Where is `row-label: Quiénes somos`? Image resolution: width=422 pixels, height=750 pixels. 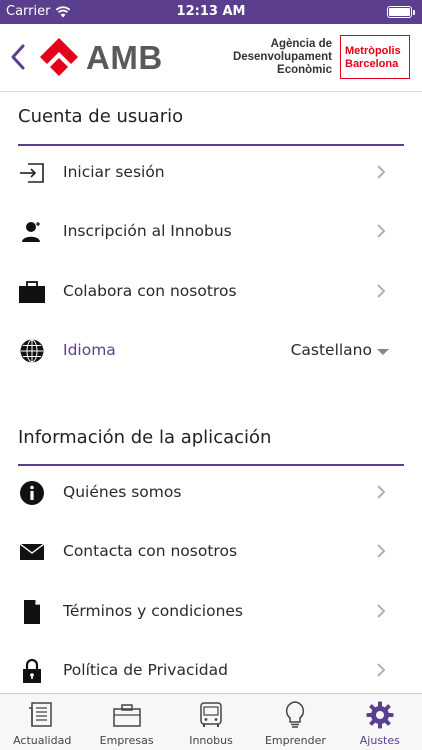
row-label: Quiénes somos is located at coordinates (122, 492).